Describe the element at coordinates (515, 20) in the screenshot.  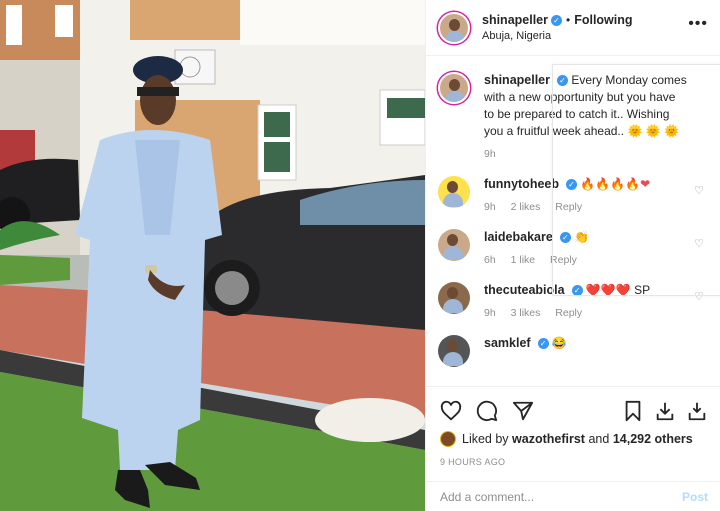
I see `author-username: shinapeller` at that location.